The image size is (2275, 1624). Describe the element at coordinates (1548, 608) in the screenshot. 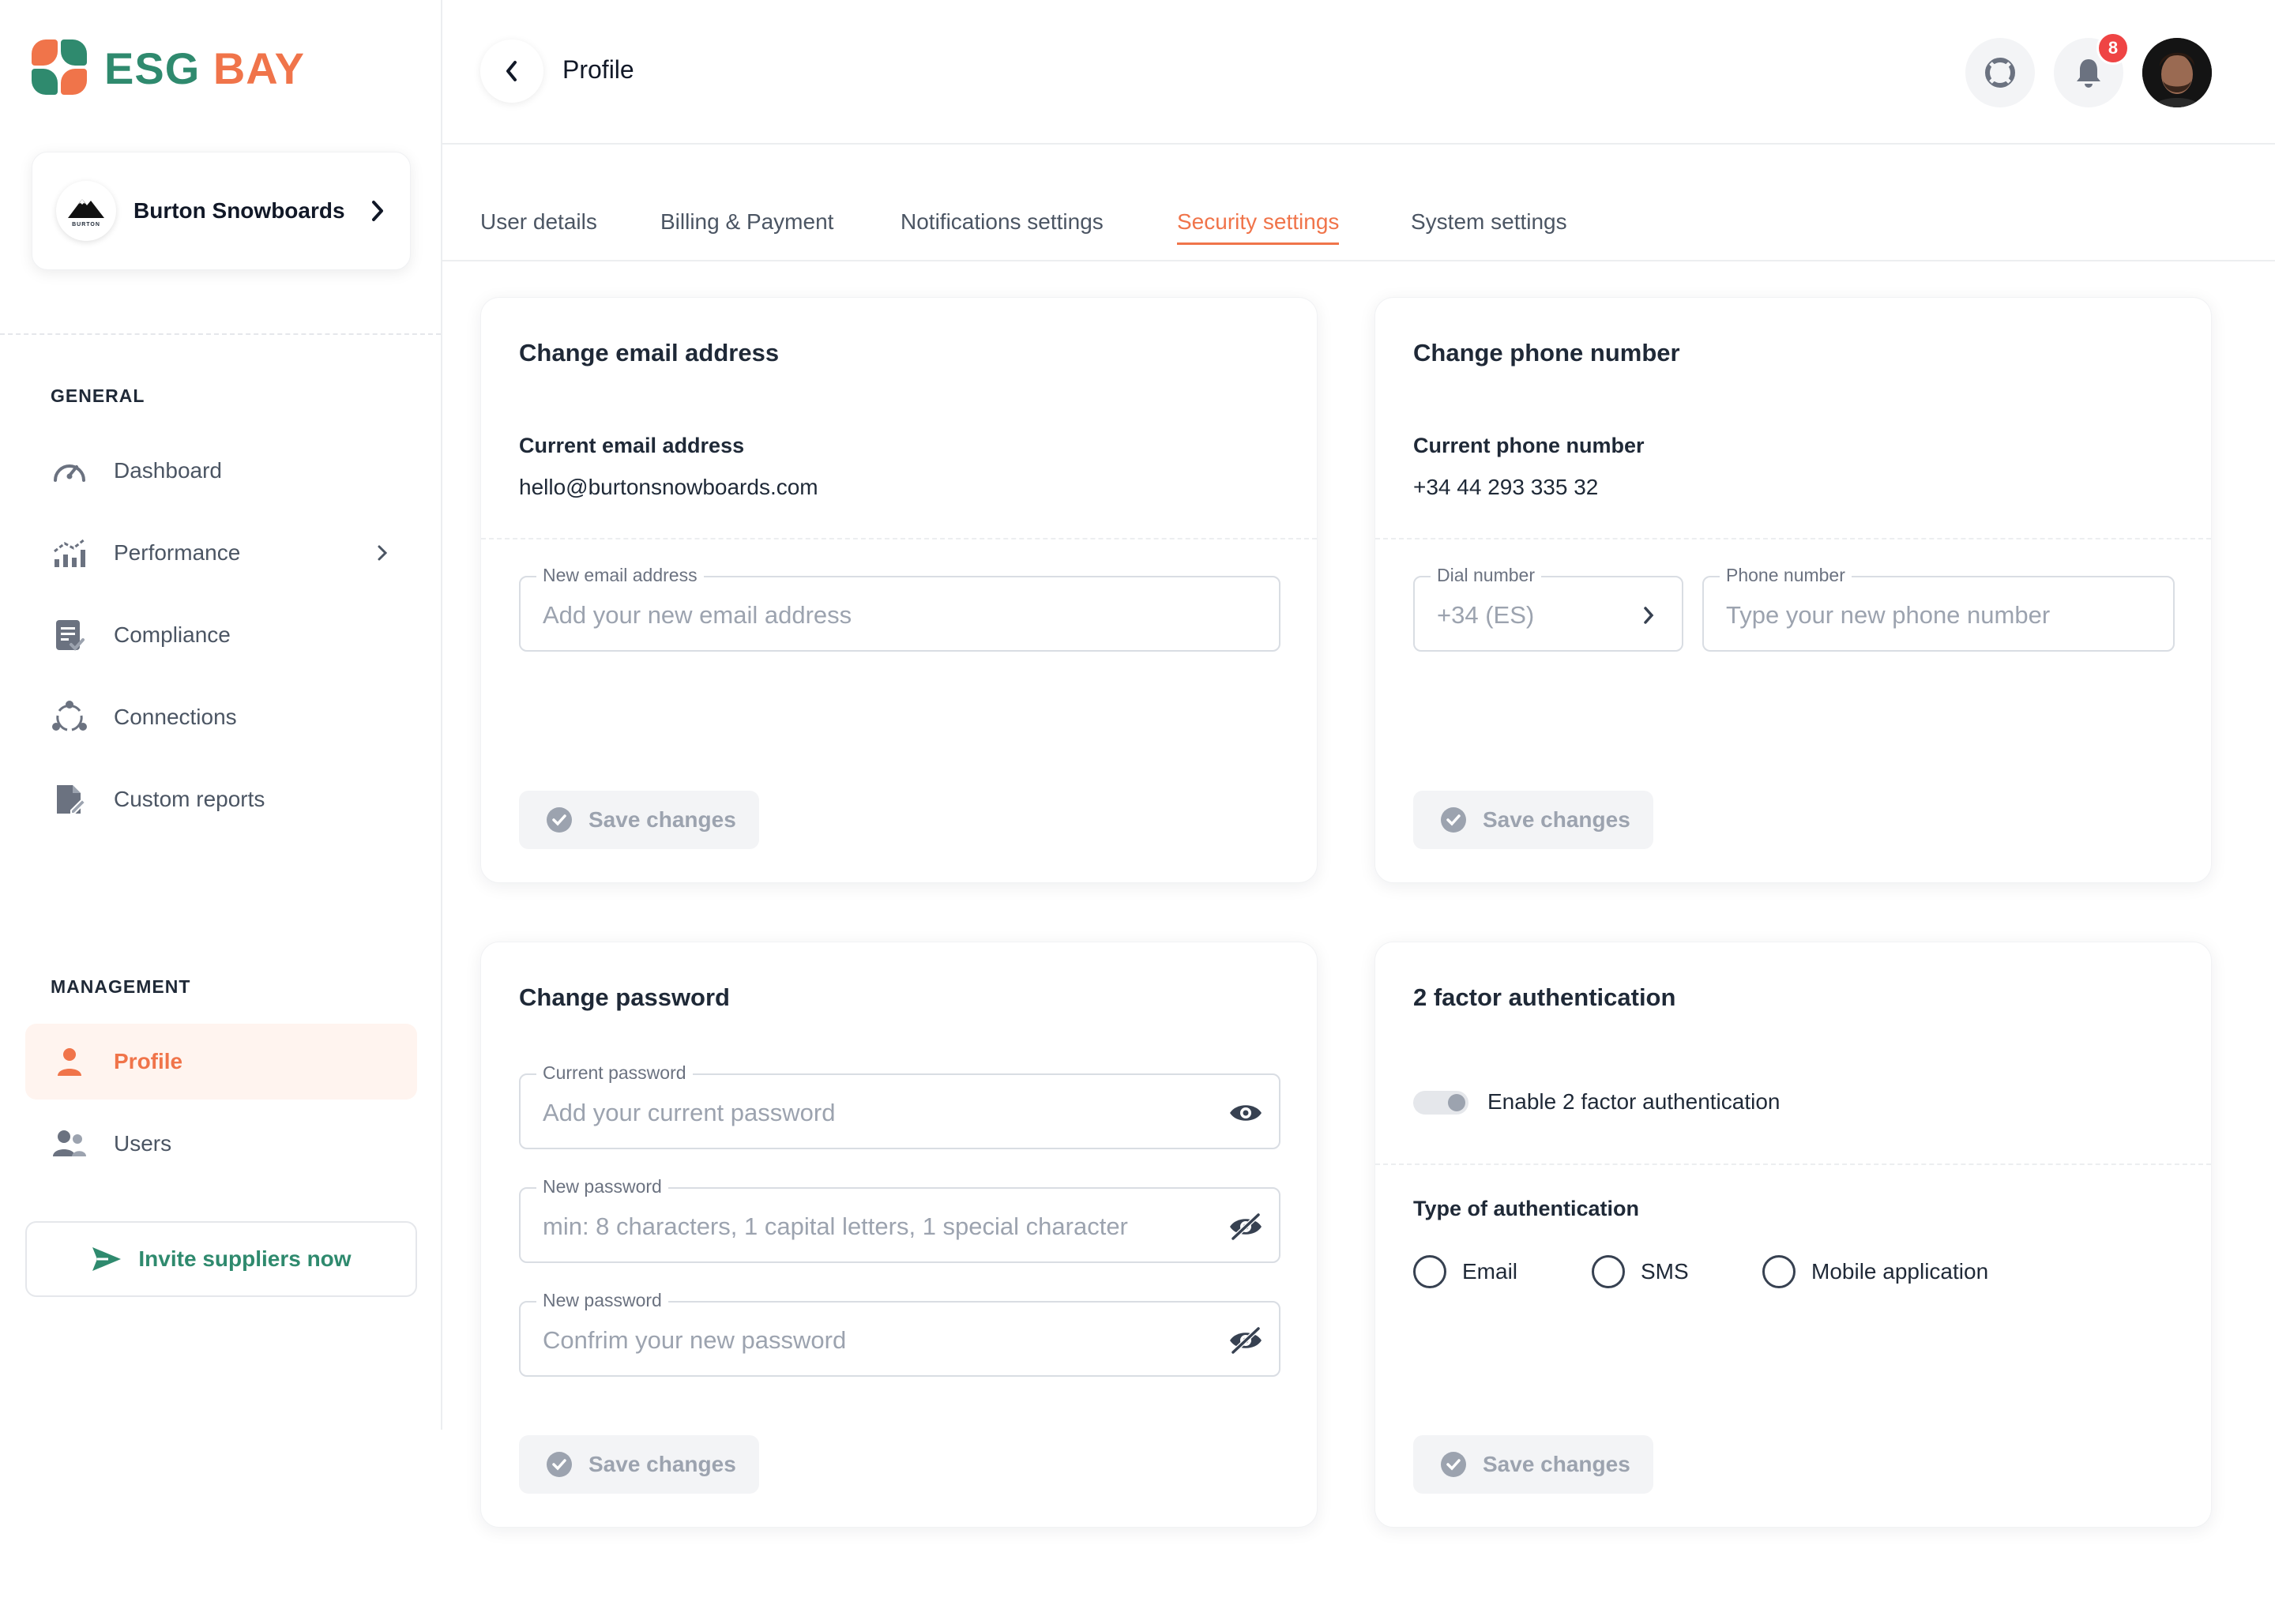

I see `dial-number-select: Dial number +34 (ES)` at that location.